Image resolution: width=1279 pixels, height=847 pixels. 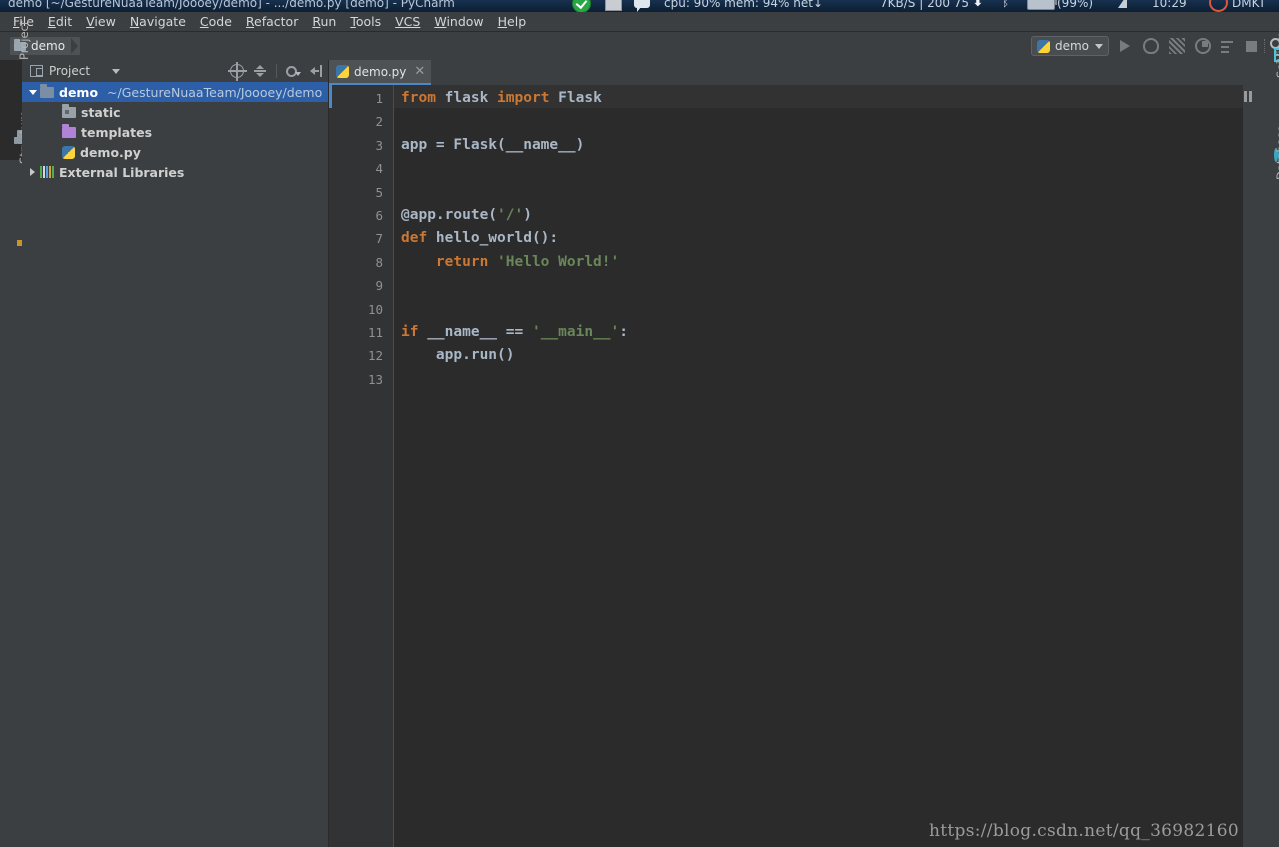 I want to click on line-number: 4, so click(x=379, y=169).